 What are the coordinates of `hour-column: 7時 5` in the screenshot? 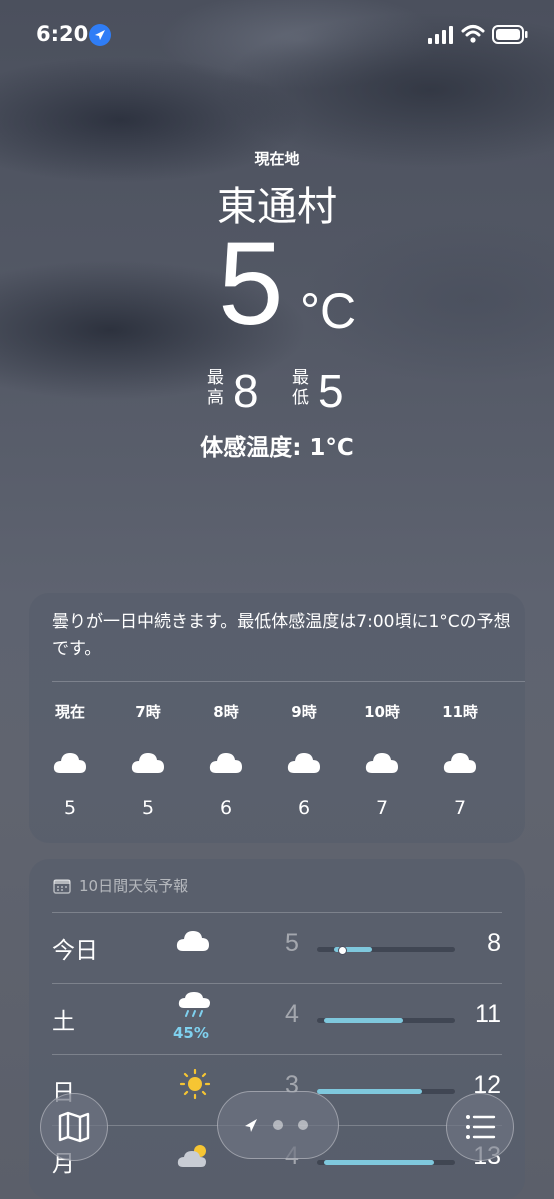 It's located at (148, 760).